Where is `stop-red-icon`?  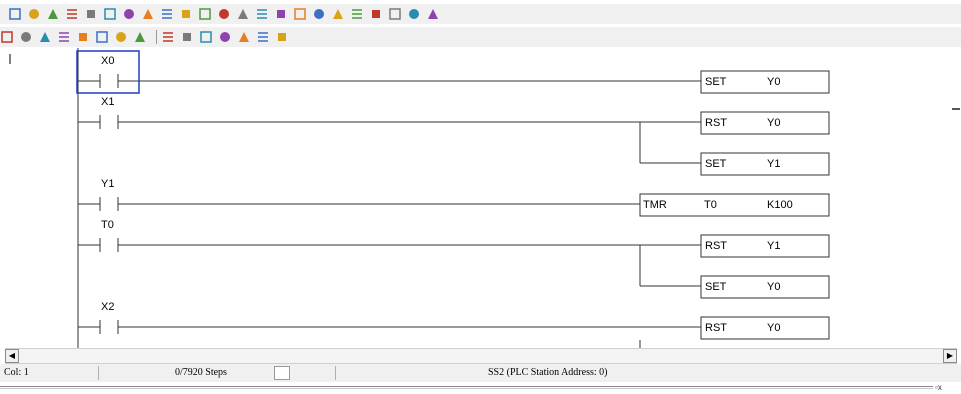
stop-red-icon is located at coordinates (167, 14).